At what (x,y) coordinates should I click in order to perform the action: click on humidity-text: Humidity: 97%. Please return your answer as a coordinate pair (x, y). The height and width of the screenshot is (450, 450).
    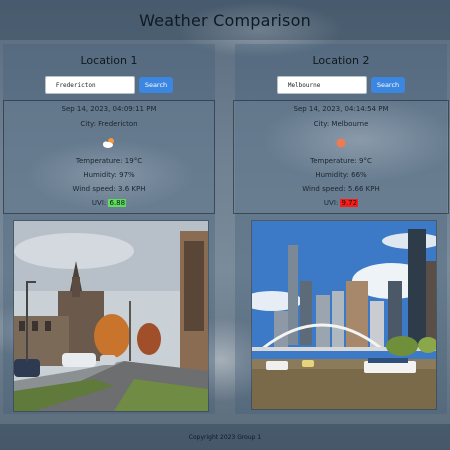
    Looking at the image, I should click on (109, 175).